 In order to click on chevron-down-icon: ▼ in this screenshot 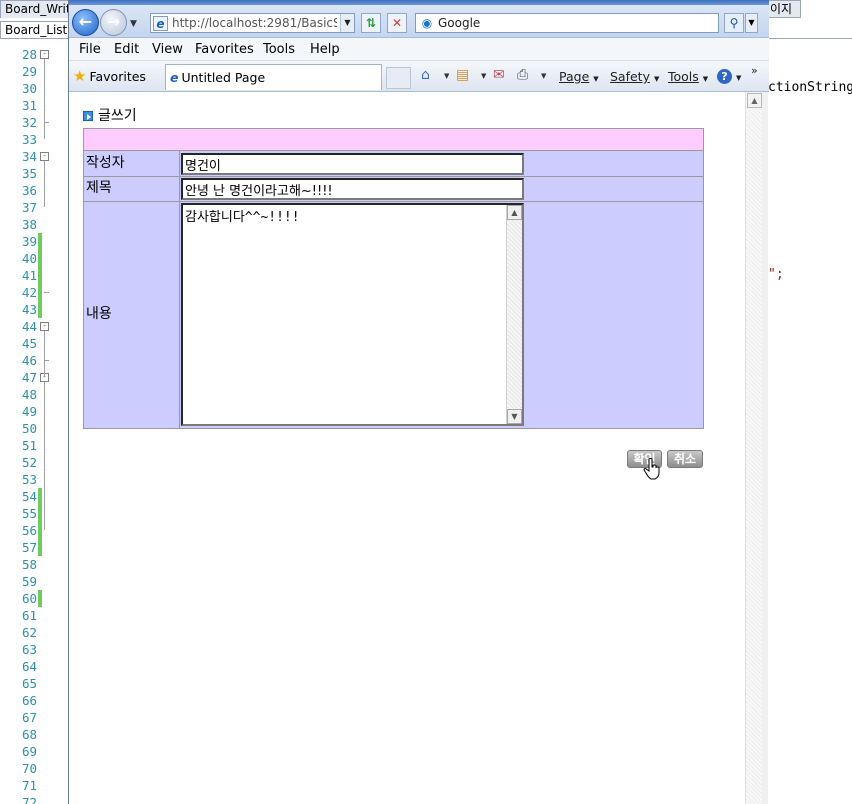, I will do `click(596, 79)`.